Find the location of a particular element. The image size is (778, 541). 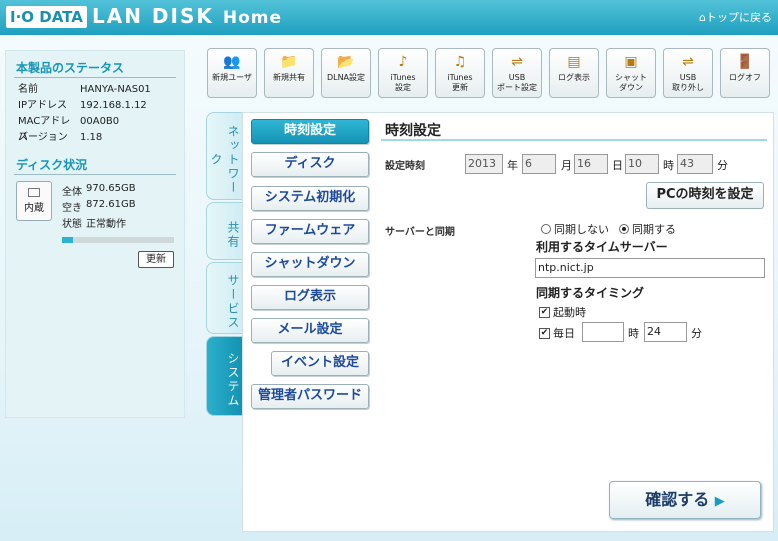

minute-field: 43 is located at coordinates (695, 164).